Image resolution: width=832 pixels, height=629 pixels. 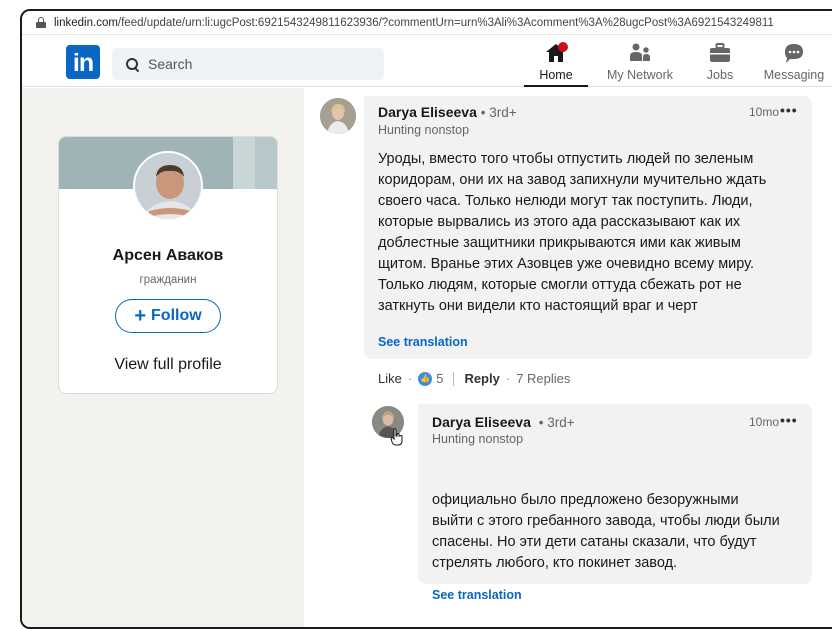 What do you see at coordinates (794, 53) in the screenshot?
I see `messaging-icon` at bounding box center [794, 53].